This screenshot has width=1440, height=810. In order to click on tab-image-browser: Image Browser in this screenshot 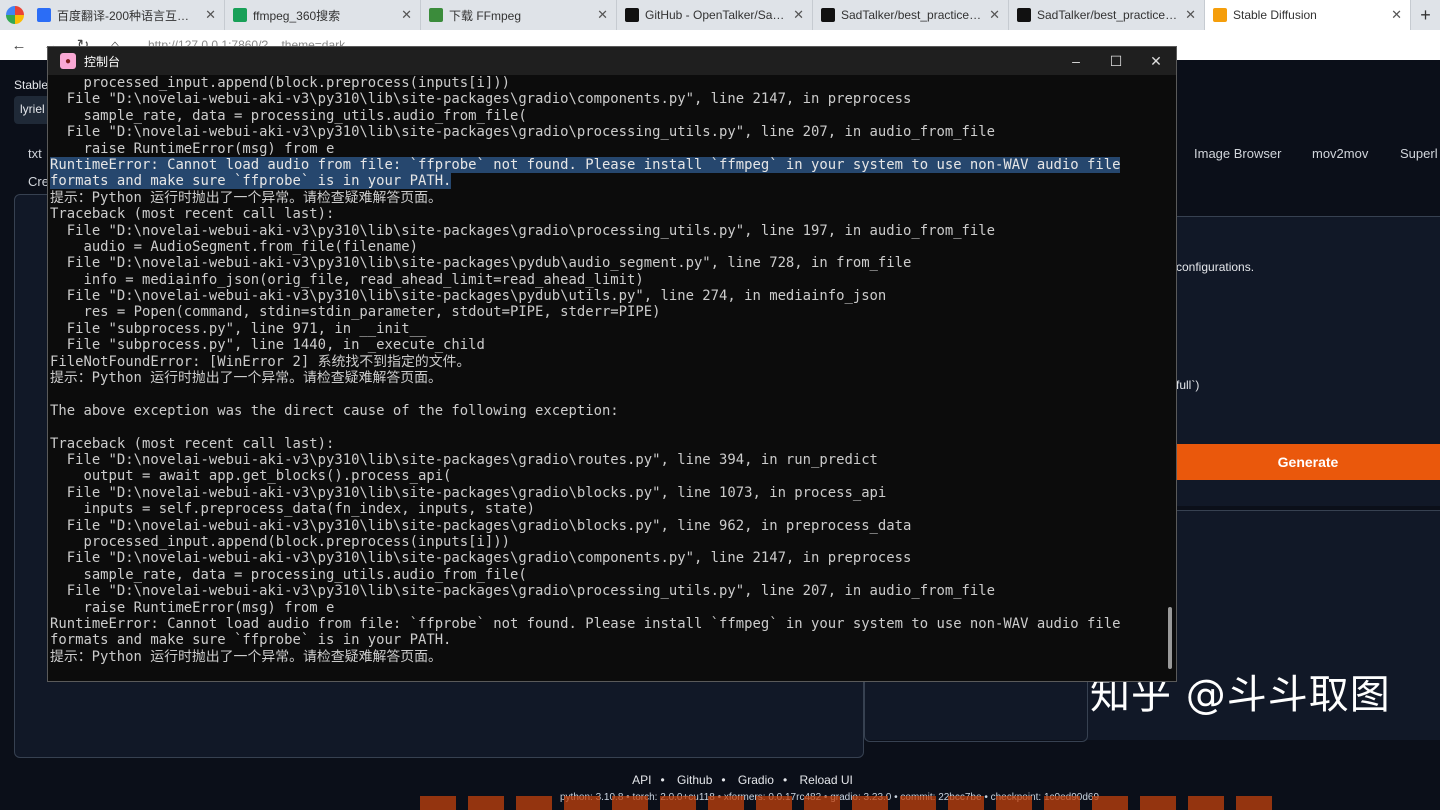, I will do `click(1237, 153)`.